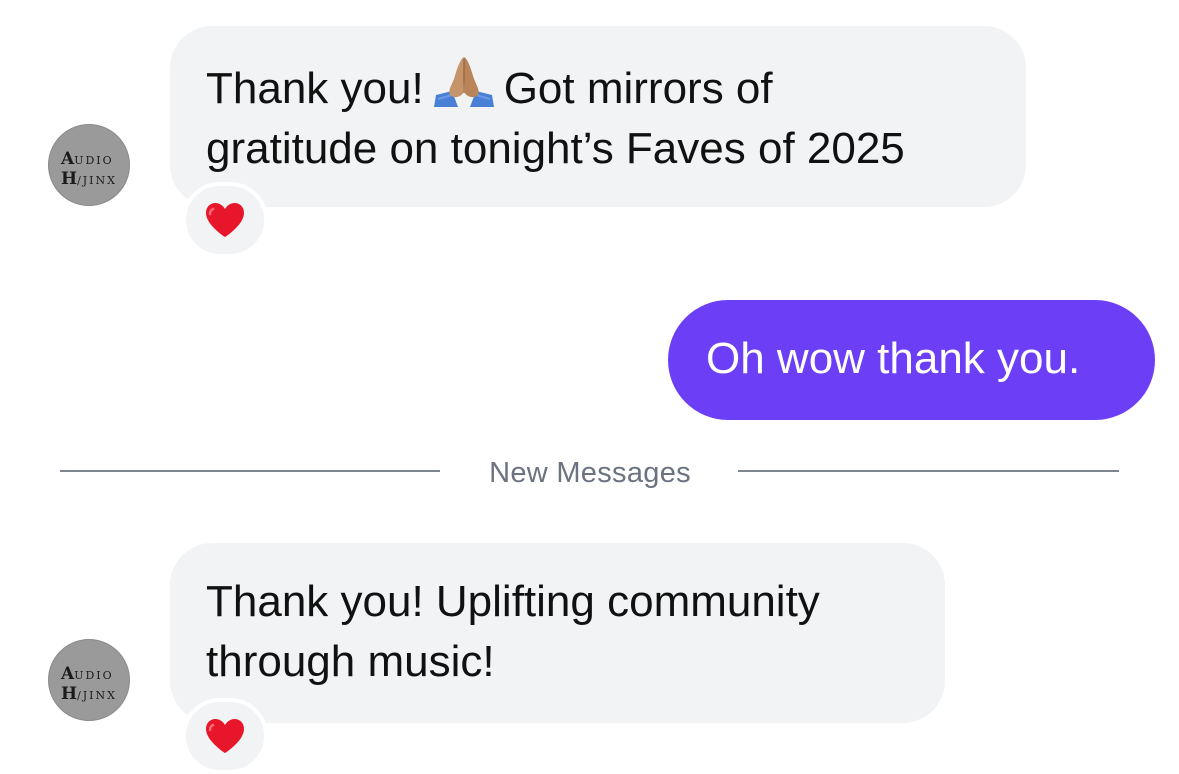 This screenshot has height=774, width=1179. I want to click on folded-hands-icon, so click(464, 82).